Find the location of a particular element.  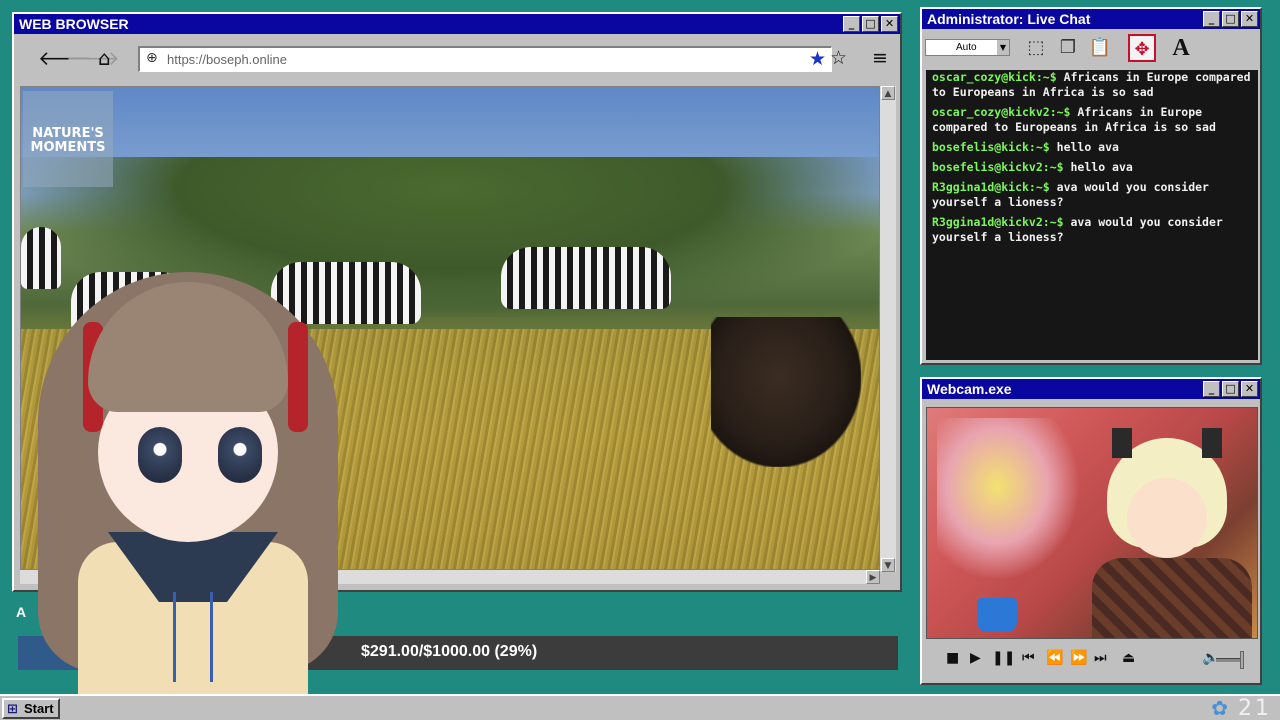

media-controls: ■ ▶ ❚❚ ⏮ ⏪ ⏩ ⏭ ⏏ 🔈 is located at coordinates (1092, 660).